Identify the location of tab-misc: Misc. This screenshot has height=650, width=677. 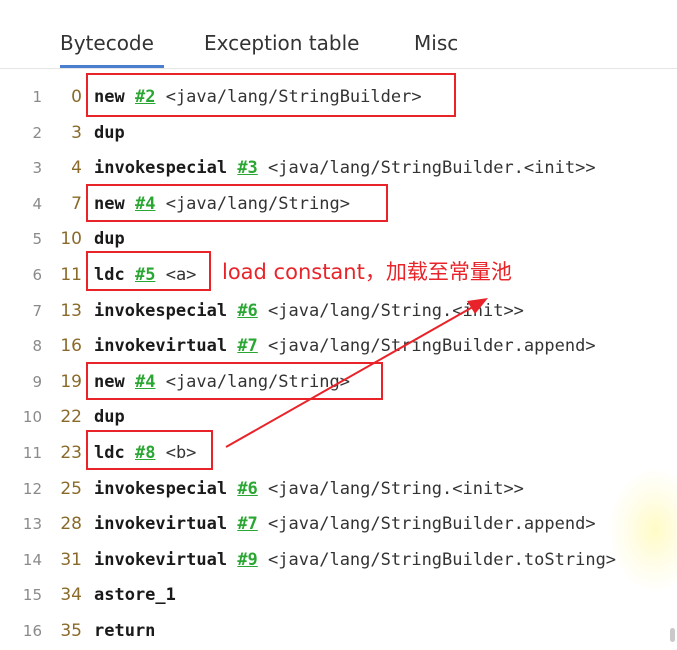
(444, 48).